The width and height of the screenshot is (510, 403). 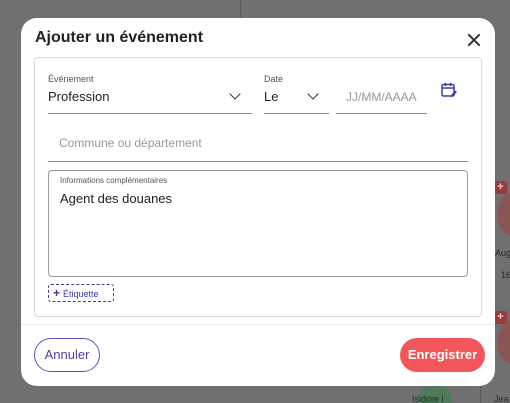 I want to click on plus-icon: +, so click(x=57, y=293).